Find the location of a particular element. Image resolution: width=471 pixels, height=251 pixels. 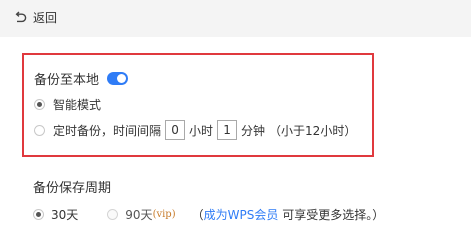

become-wps-member-link: 成为WPS会员 is located at coordinates (241, 214).